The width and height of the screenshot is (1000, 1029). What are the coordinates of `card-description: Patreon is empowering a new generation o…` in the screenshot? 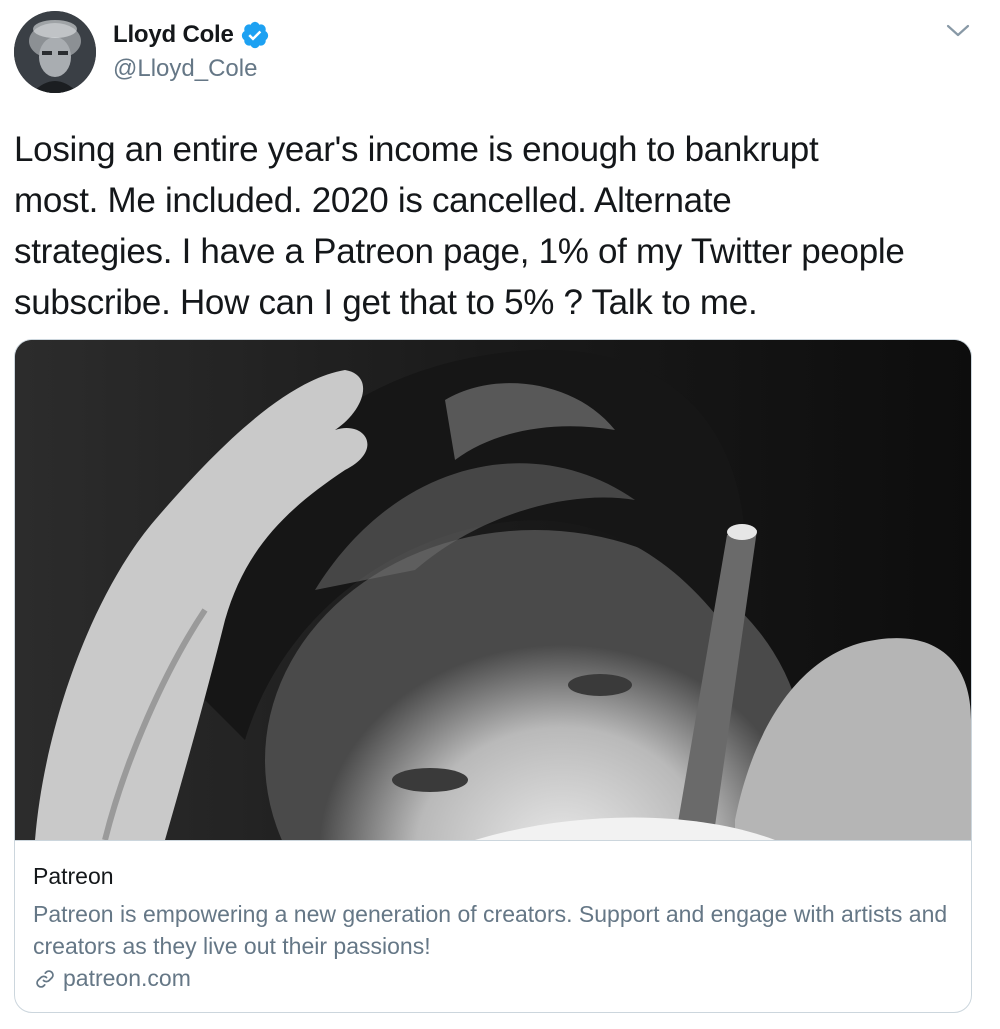 It's located at (490, 930).